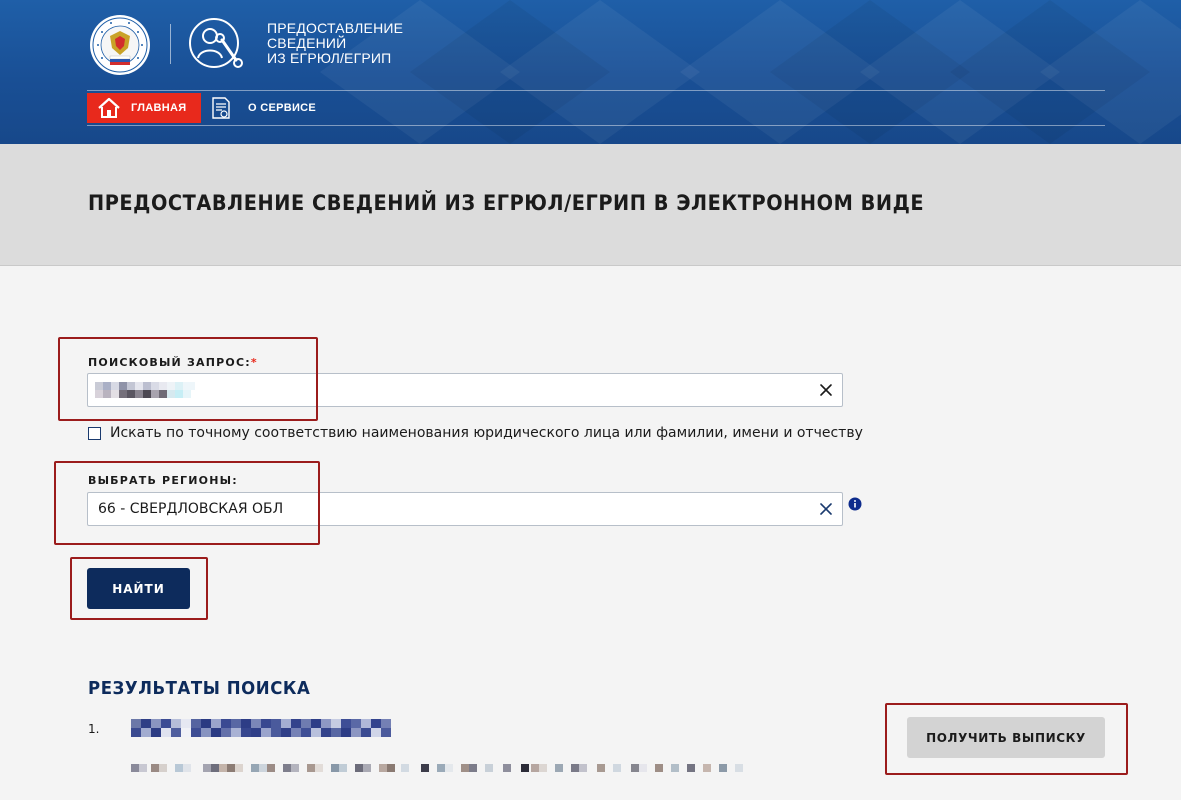 This screenshot has height=800, width=1181. I want to click on document-icon, so click(221, 108).